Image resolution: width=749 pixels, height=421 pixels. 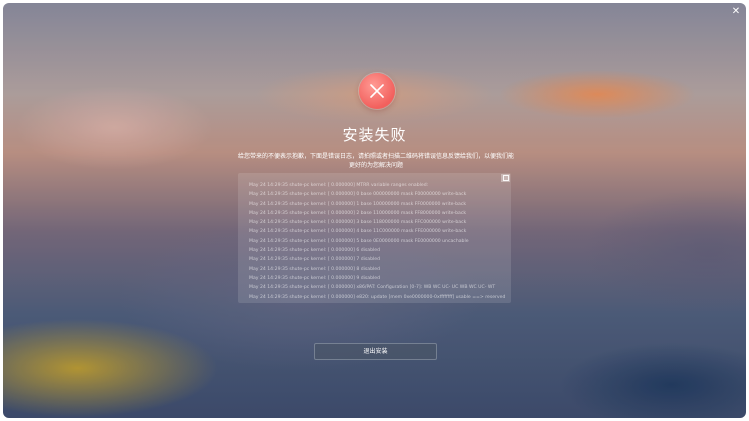 I want to click on exit-install-button: 退出安装, so click(x=375, y=351).